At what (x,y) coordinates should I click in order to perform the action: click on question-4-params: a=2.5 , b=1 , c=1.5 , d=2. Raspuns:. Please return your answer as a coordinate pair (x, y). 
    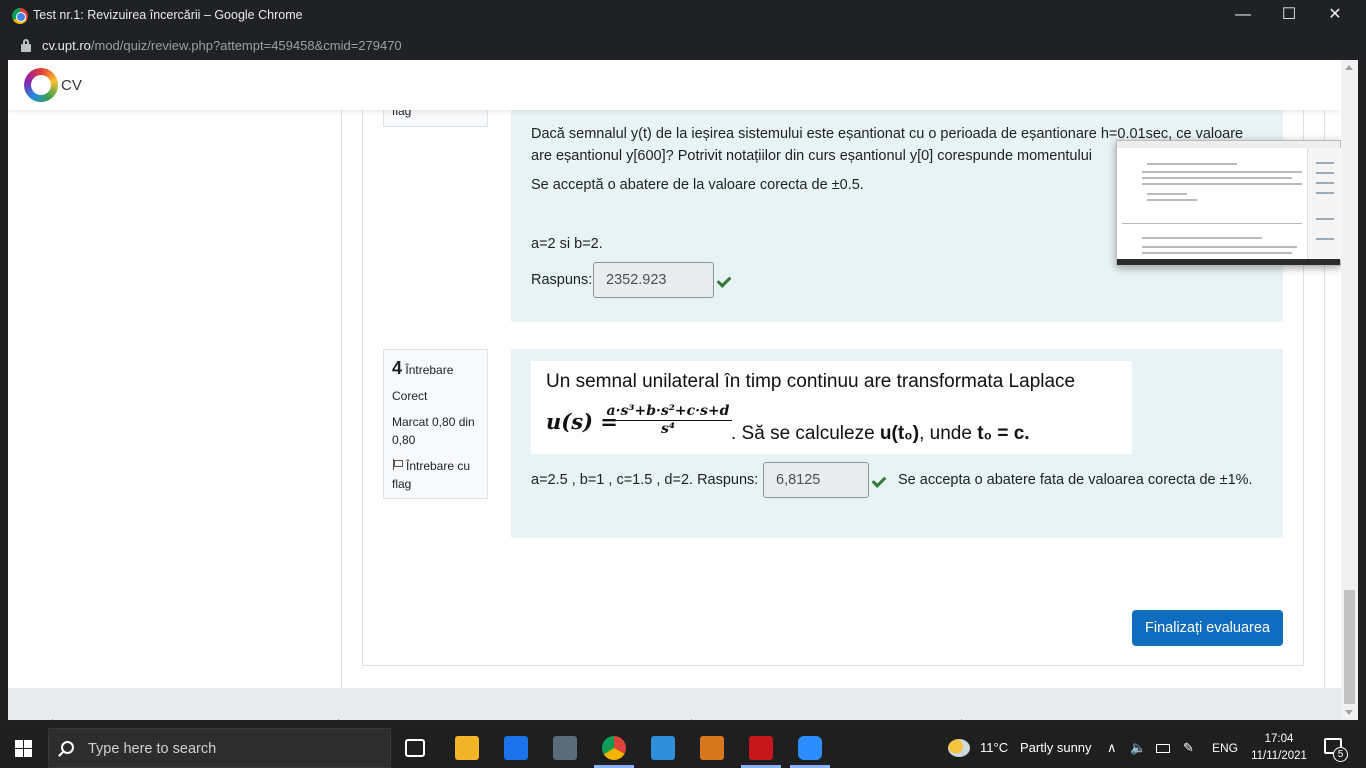
    Looking at the image, I should click on (645, 480).